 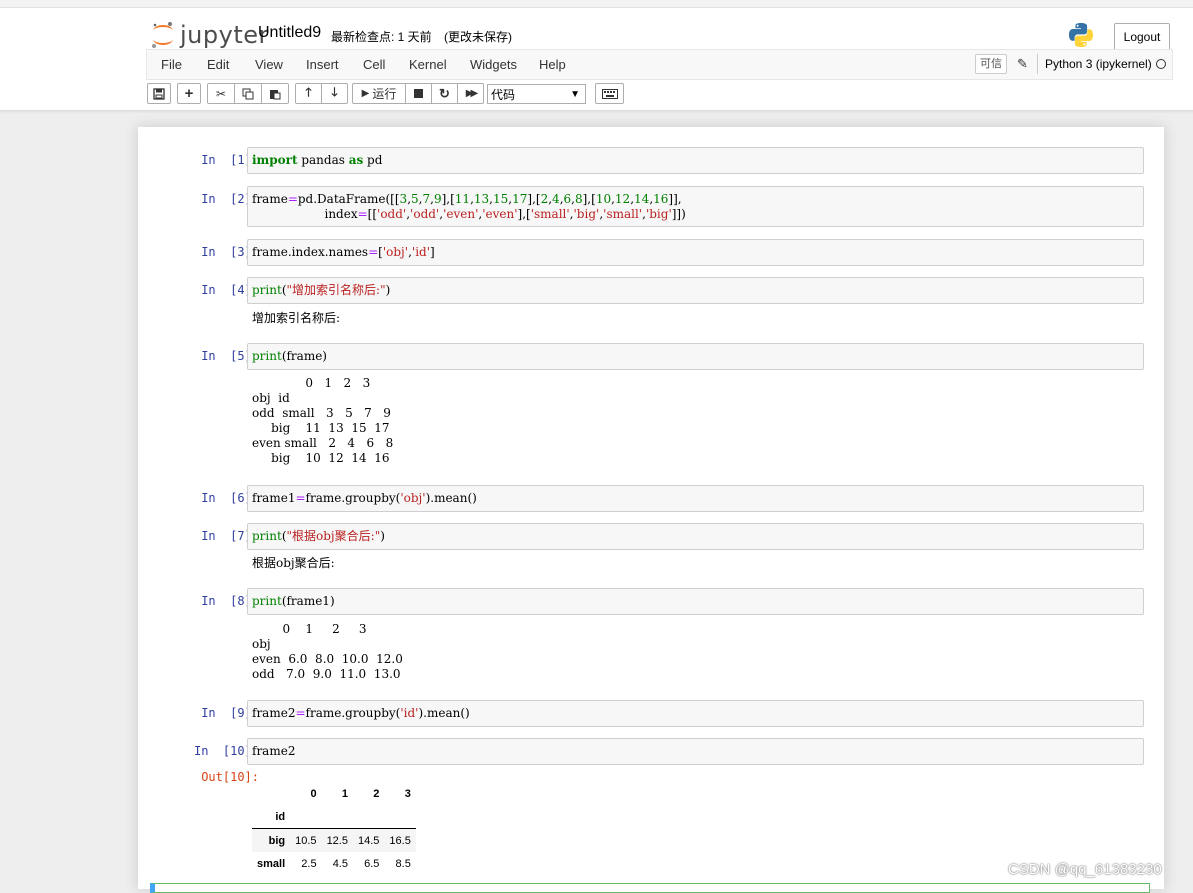 I want to click on run-button: ▶ 运行, so click(x=379, y=93).